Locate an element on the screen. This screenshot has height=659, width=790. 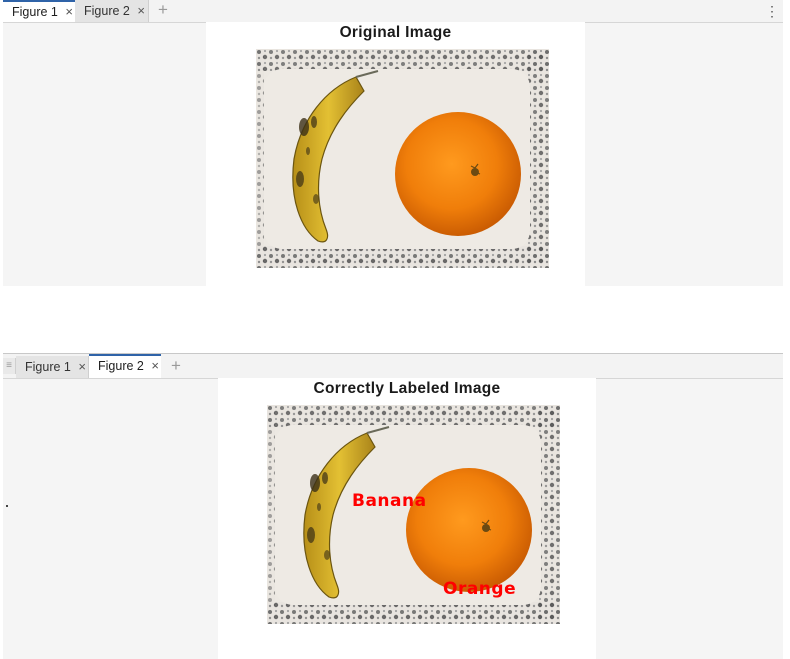
original-image is located at coordinates (402, 158).